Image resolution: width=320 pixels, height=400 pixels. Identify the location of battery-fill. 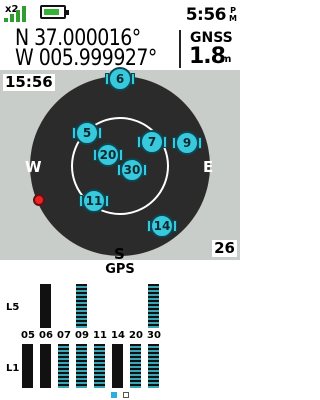
(52, 12).